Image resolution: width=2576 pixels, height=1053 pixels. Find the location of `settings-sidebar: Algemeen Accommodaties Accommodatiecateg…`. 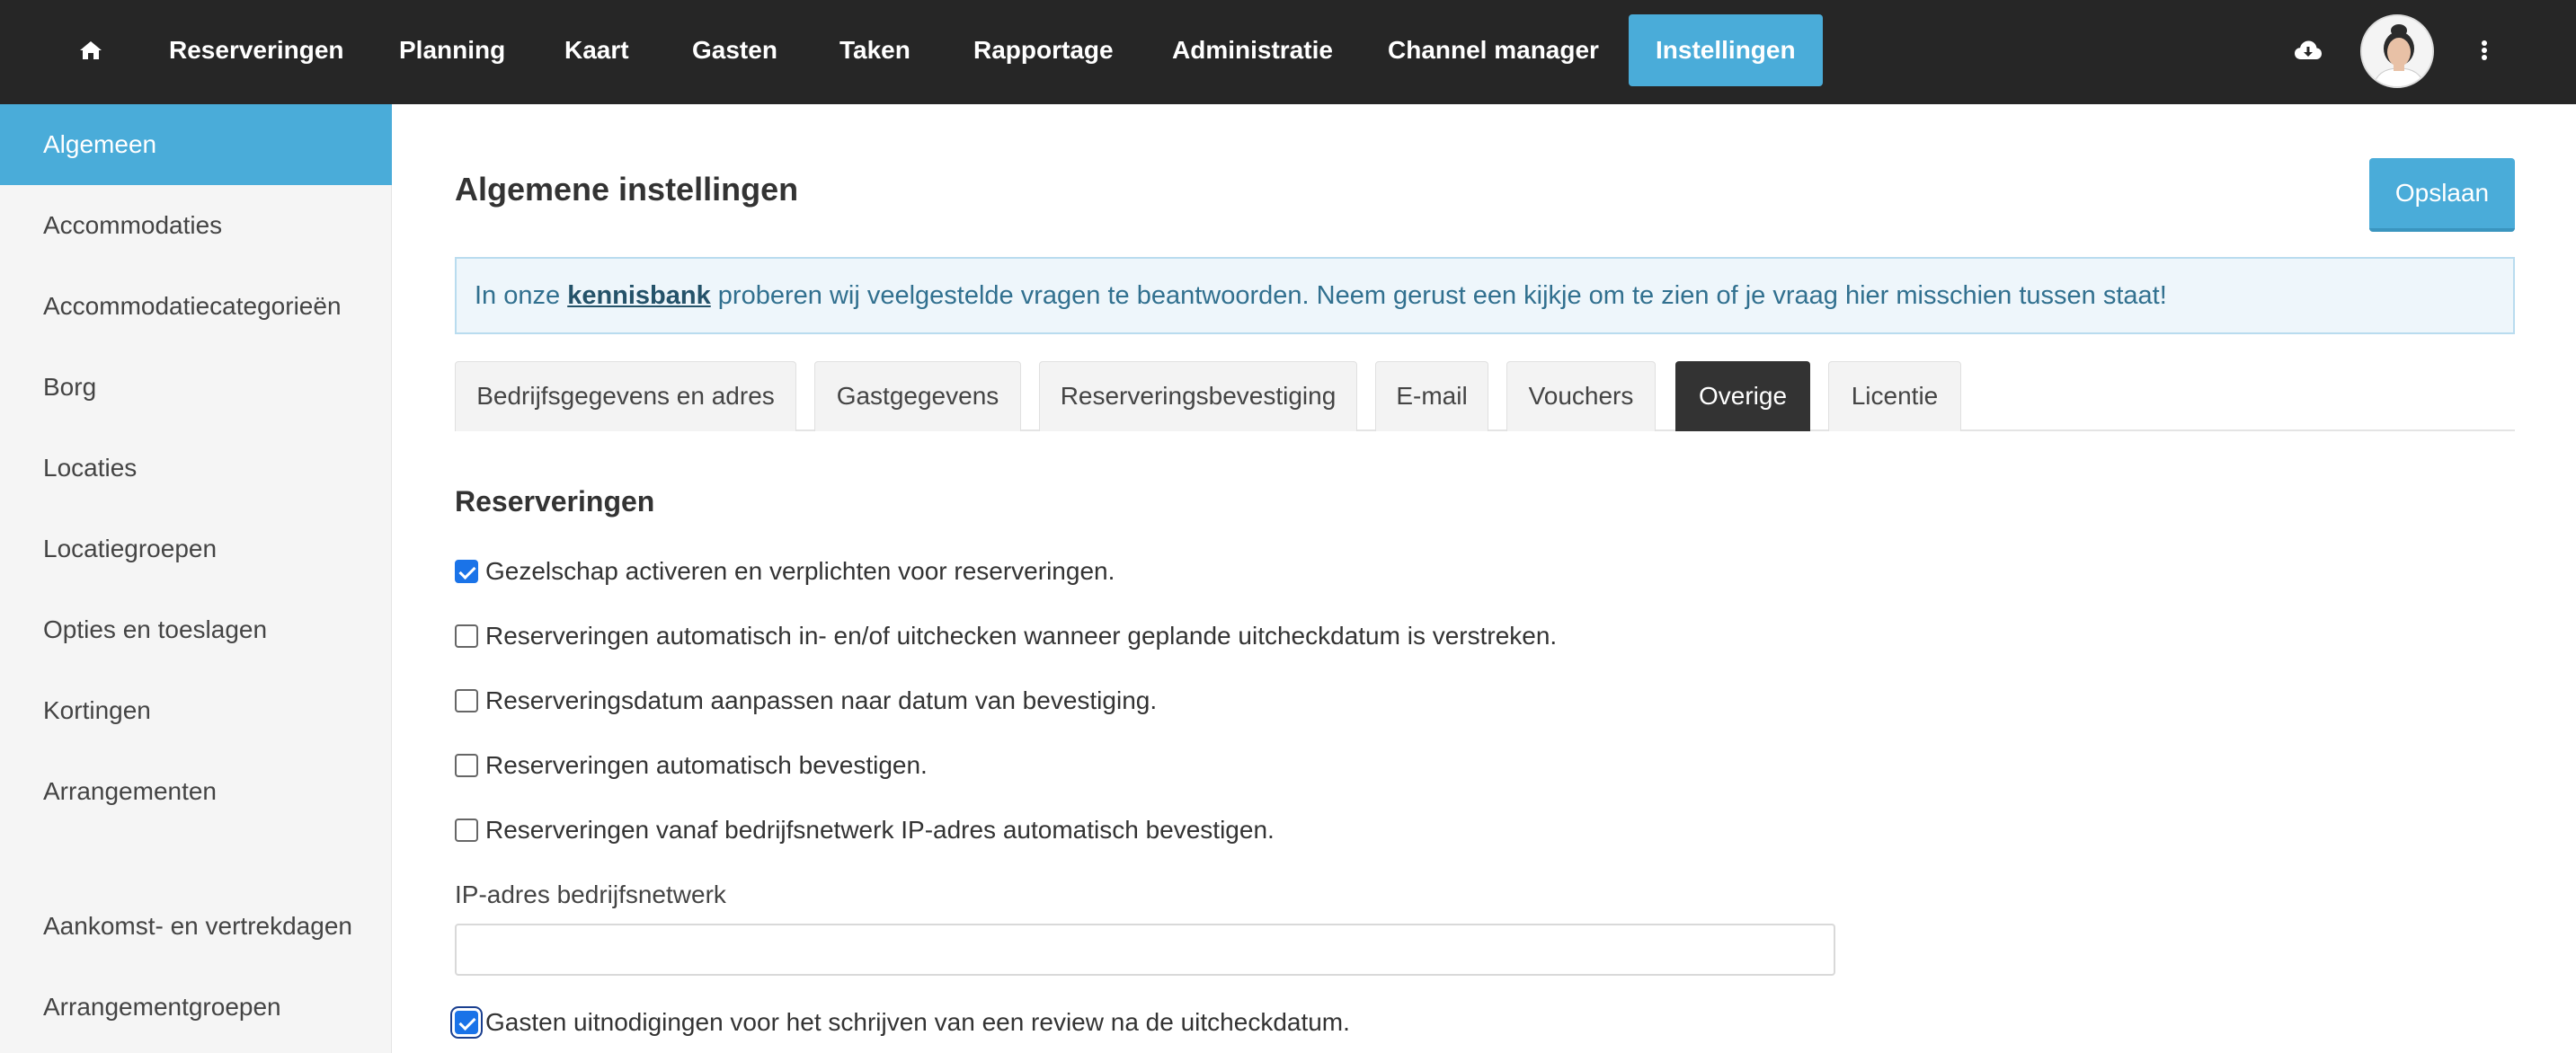

settings-sidebar: Algemeen Accommodaties Accommodatiecateg… is located at coordinates (196, 578).